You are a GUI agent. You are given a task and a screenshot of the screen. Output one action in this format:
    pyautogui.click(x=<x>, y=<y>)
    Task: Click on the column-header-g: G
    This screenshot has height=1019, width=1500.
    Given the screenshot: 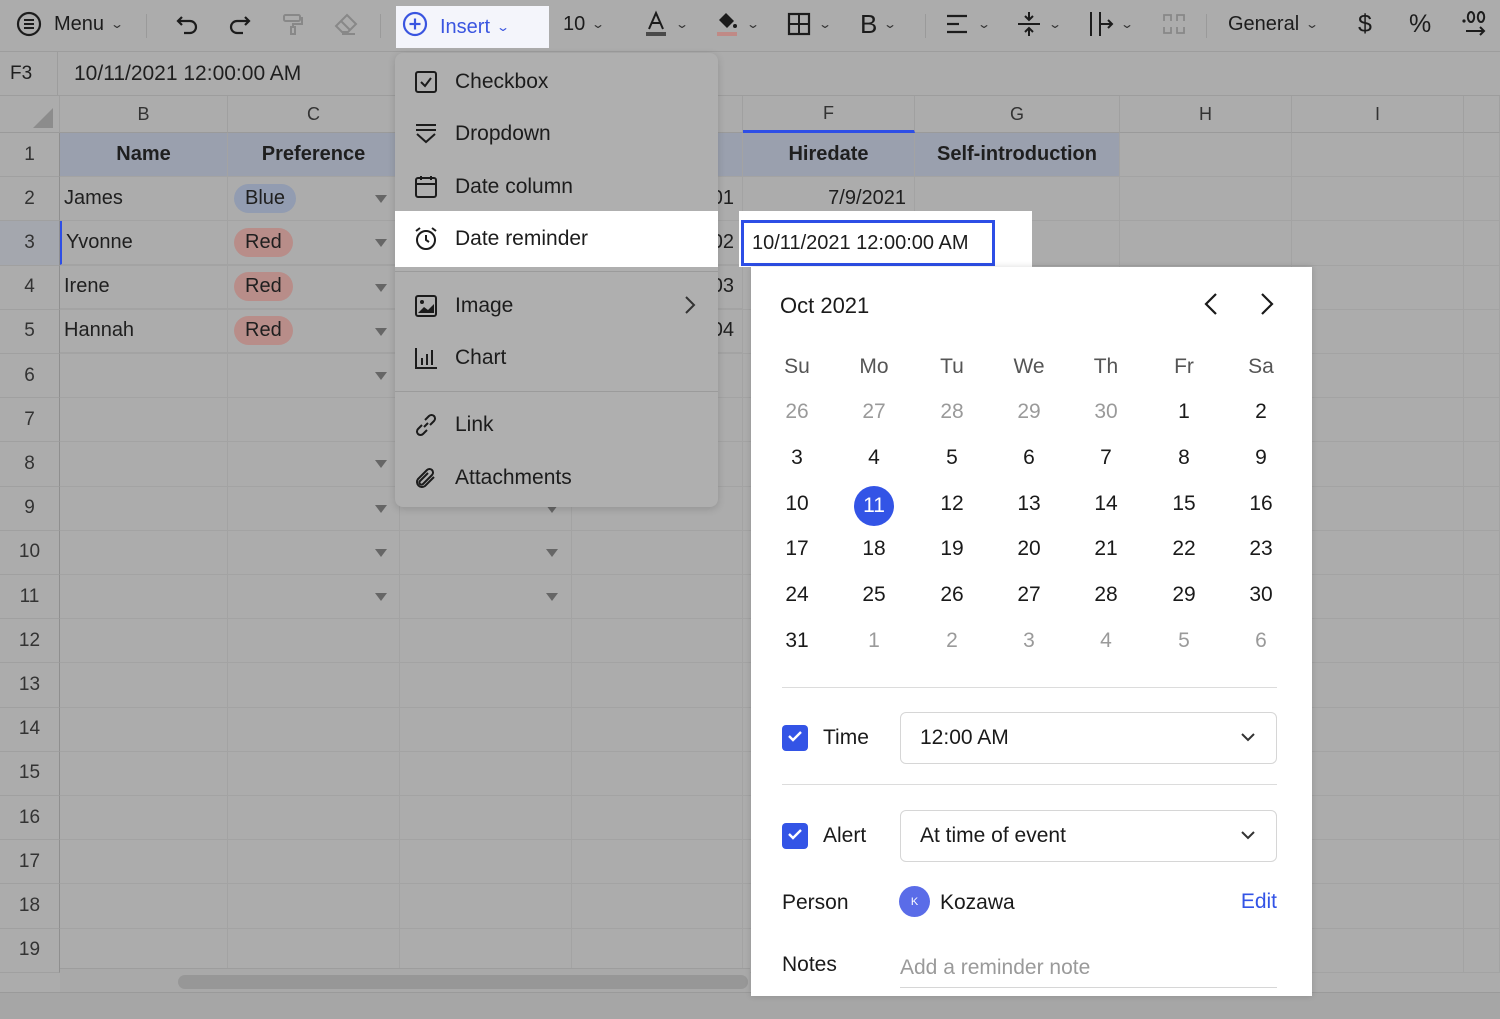 What is the action you would take?
    pyautogui.click(x=1017, y=114)
    